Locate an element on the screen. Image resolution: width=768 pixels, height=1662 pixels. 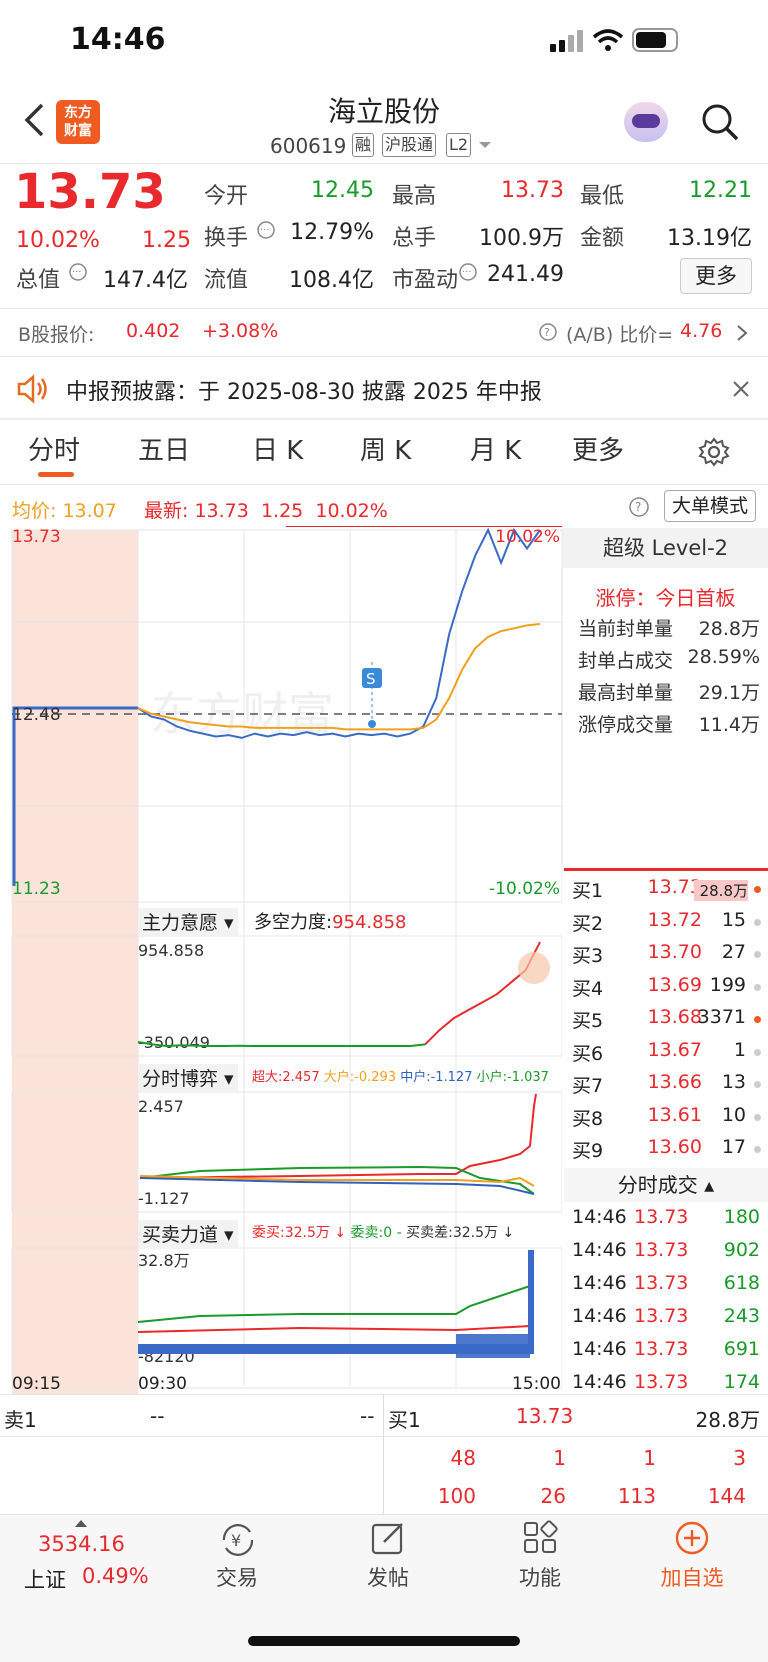
nav-functions: 功能 is located at coordinates (540, 1577).